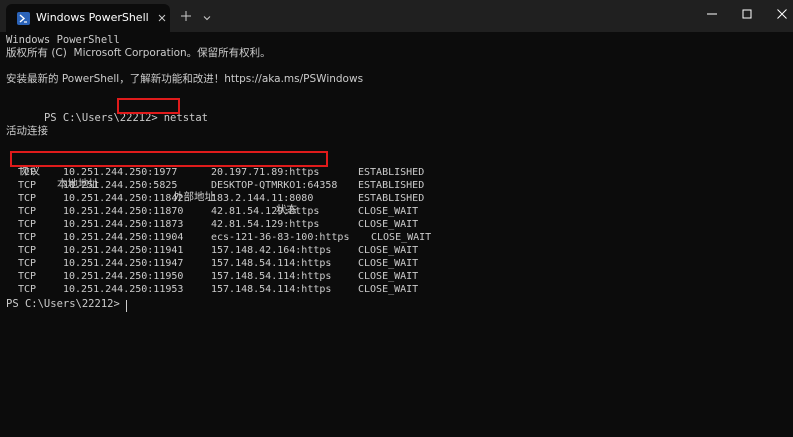 The height and width of the screenshot is (437, 793). I want to click on maximize-icon, so click(747, 14).